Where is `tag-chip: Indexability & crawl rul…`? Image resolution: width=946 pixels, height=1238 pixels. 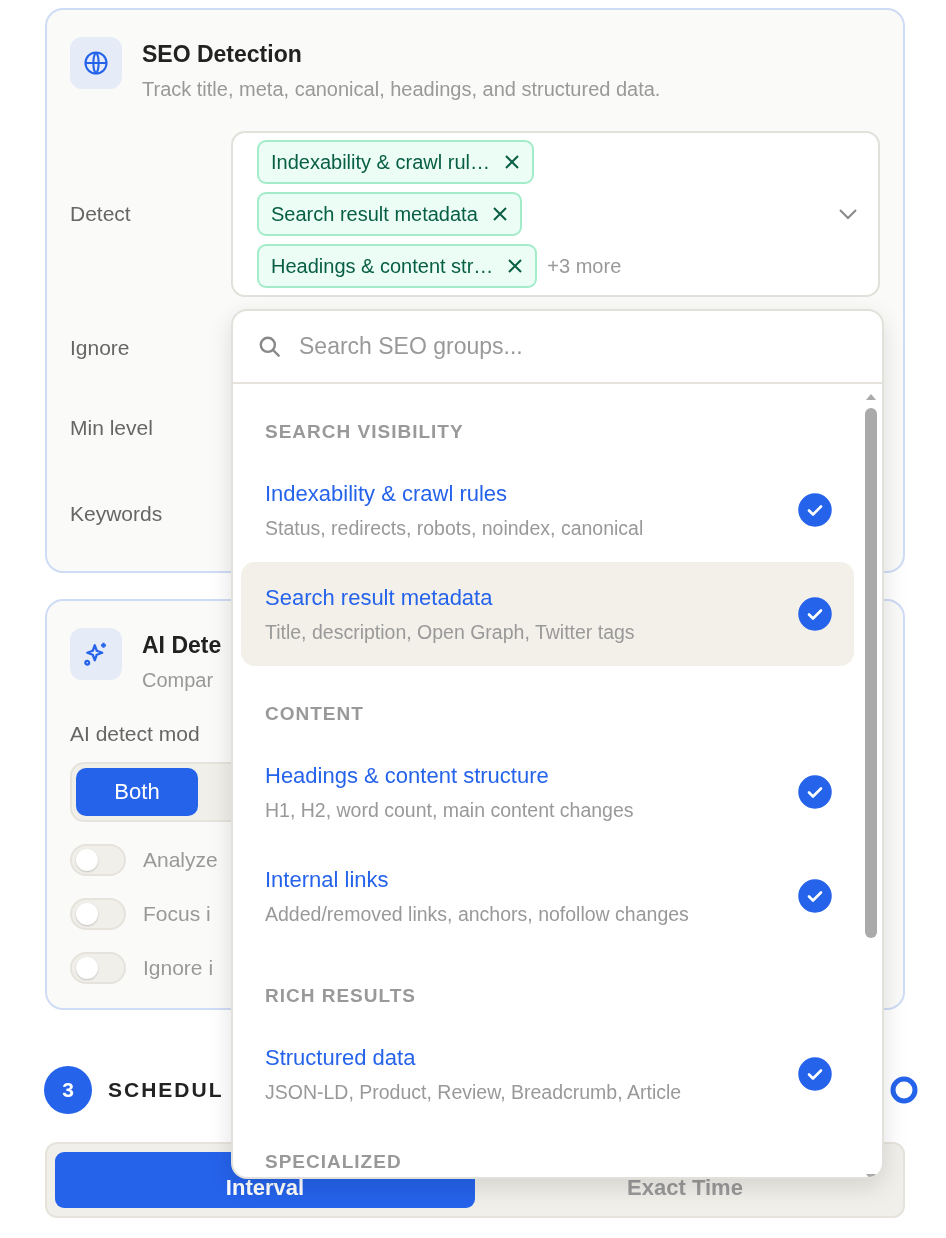
tag-chip: Indexability & crawl rul… is located at coordinates (395, 162).